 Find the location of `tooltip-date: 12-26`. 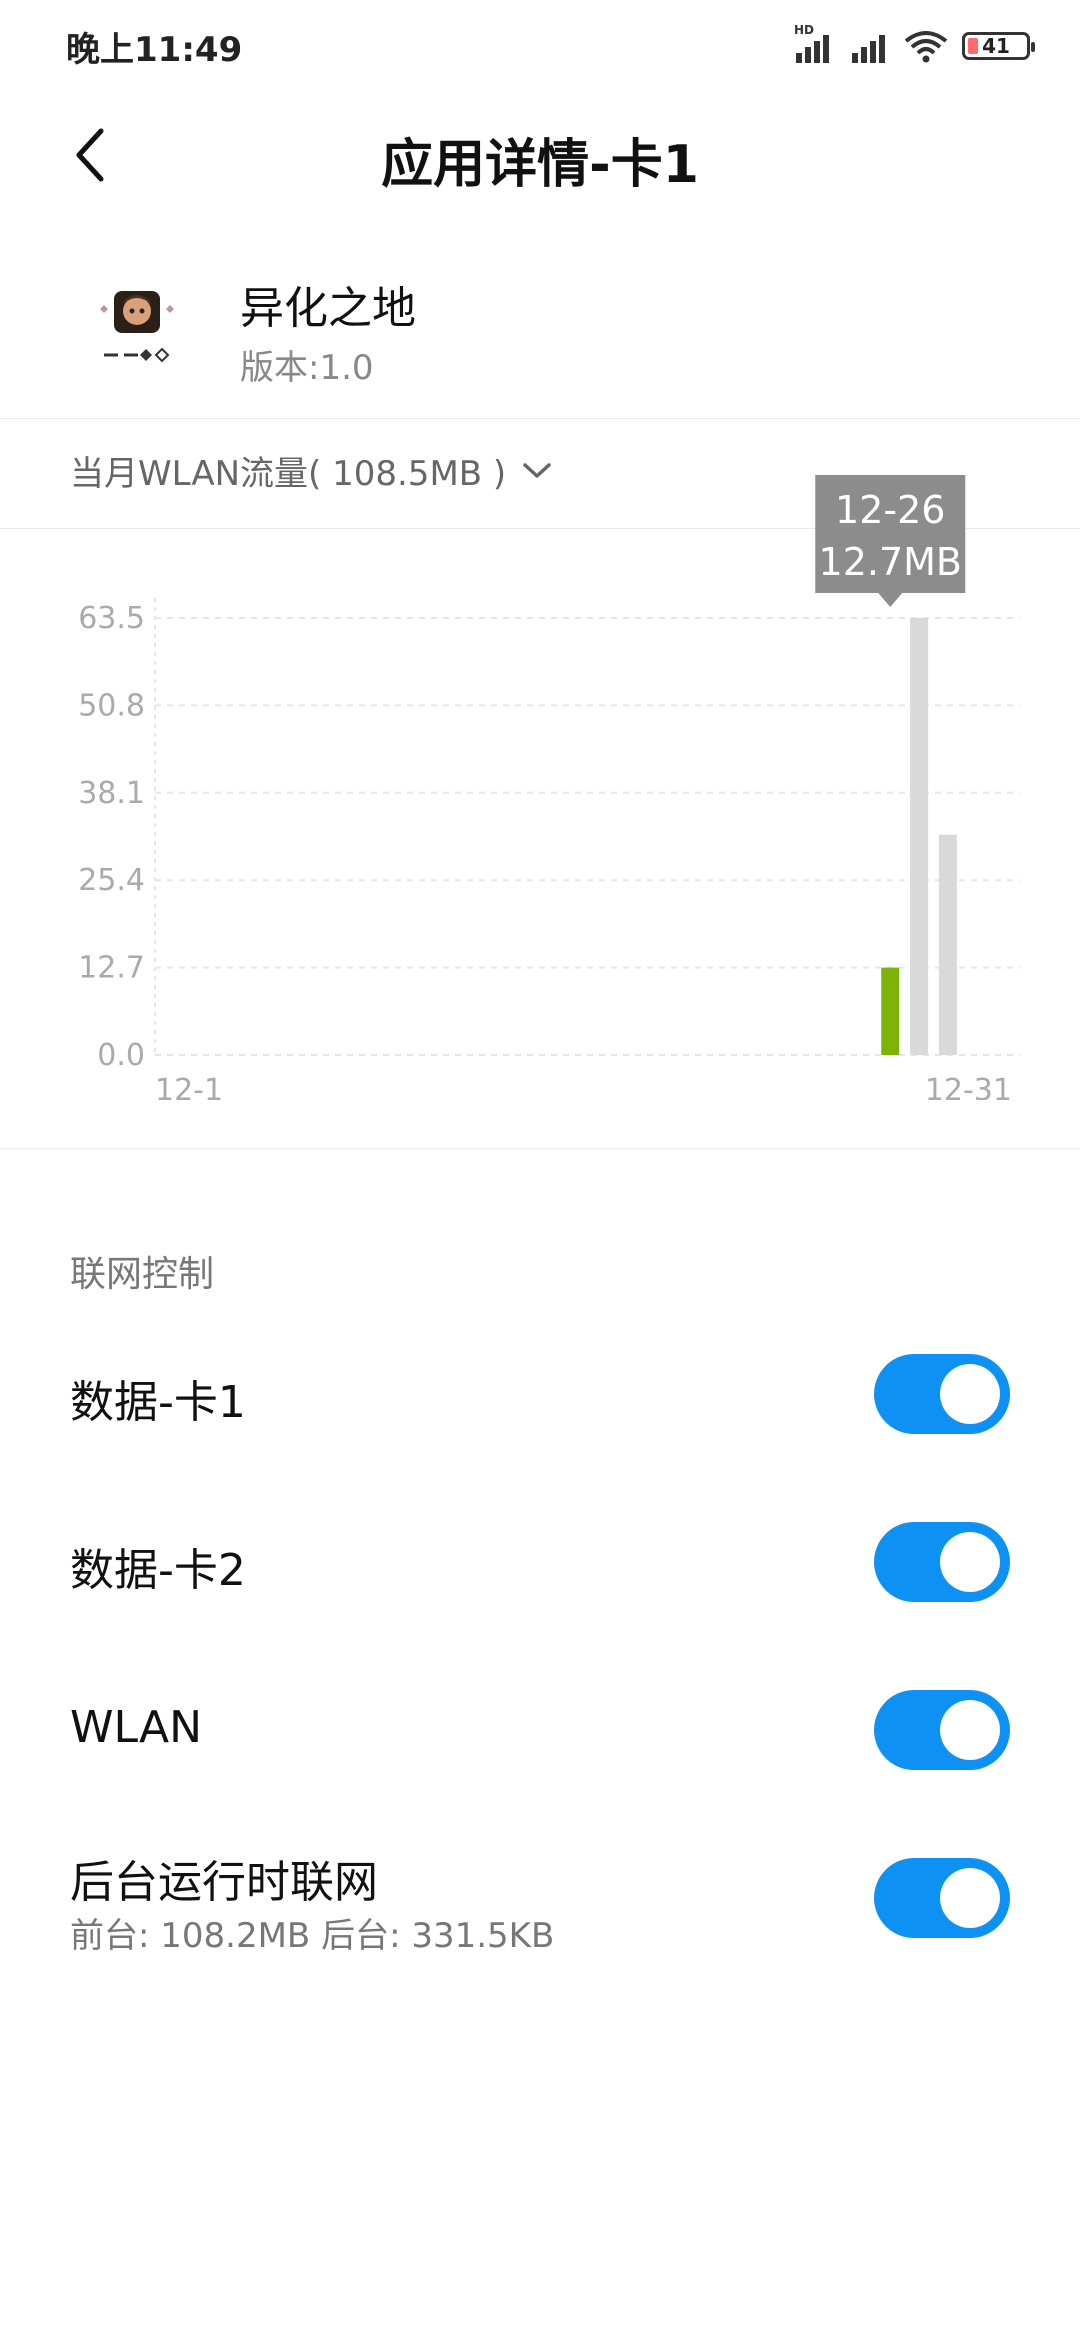

tooltip-date: 12-26 is located at coordinates (890, 510).